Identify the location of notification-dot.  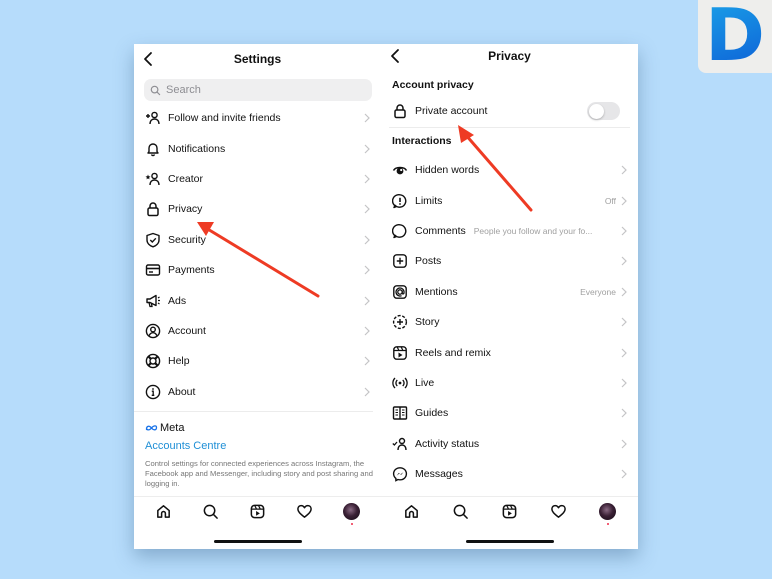
(351, 523).